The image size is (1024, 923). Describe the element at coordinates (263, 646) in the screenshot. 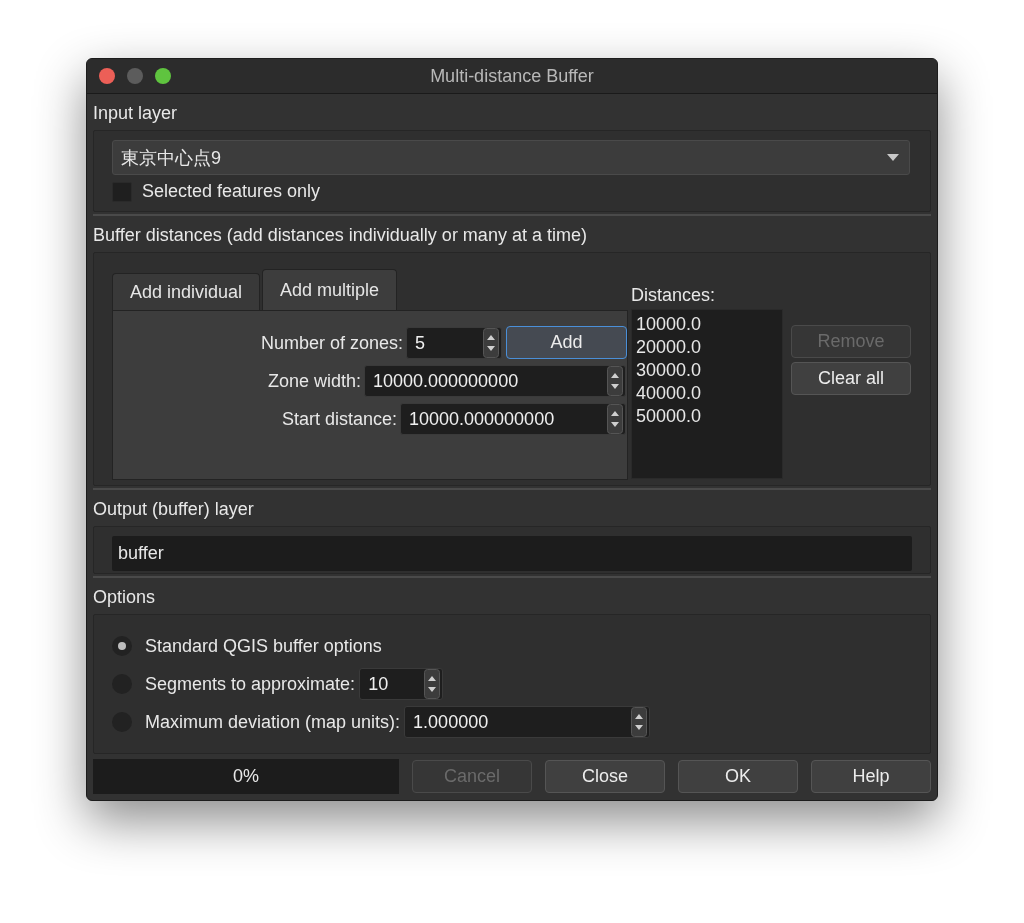

I see `option-label: Standard QGIS buffer options` at that location.